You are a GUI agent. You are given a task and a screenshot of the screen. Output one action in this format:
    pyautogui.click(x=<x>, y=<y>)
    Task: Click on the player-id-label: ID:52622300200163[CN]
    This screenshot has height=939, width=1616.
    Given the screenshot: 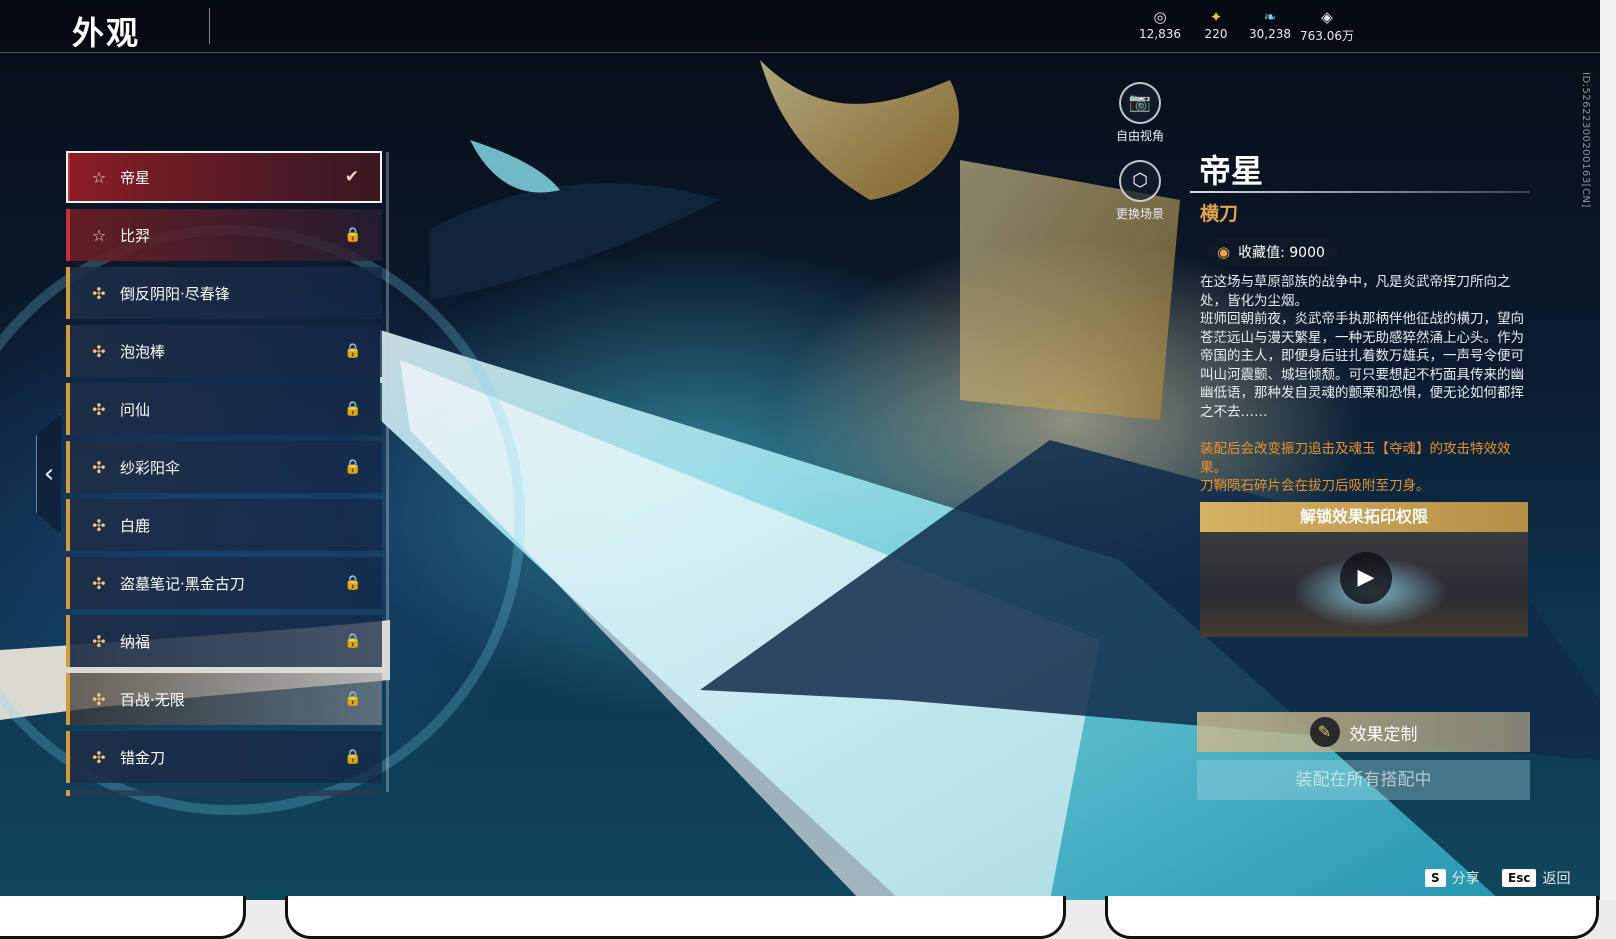 What is the action you would take?
    pyautogui.click(x=1585, y=140)
    